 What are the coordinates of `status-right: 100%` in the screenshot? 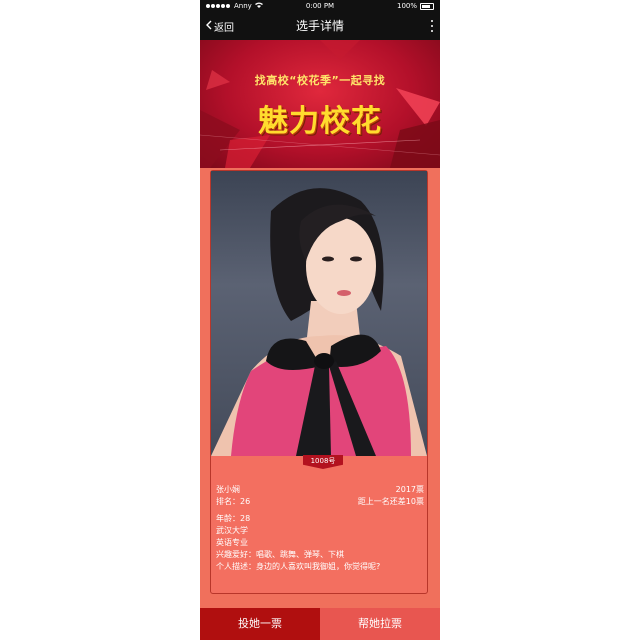 It's located at (415, 6).